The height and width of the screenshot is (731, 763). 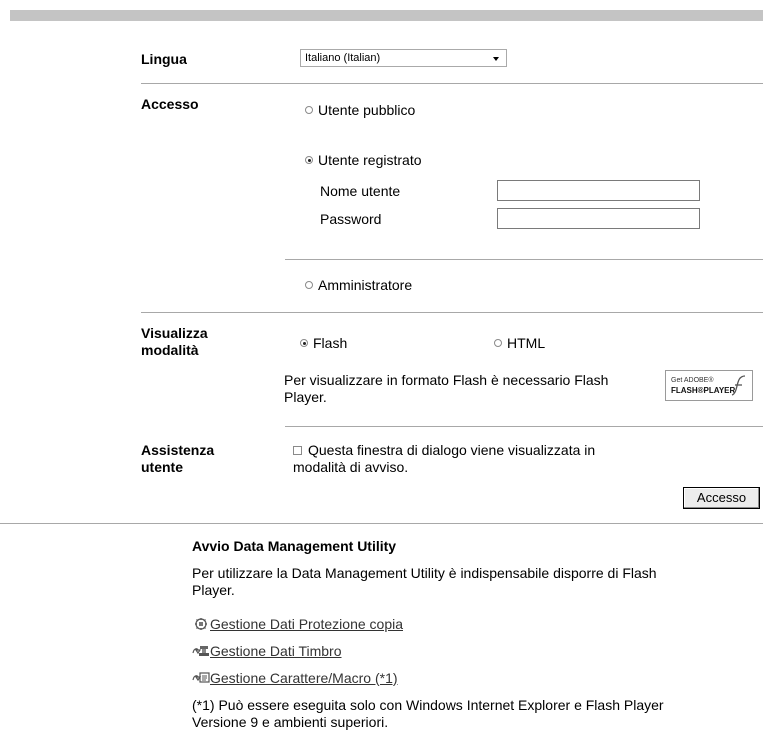 I want to click on public-user-radio, so click(x=309, y=110).